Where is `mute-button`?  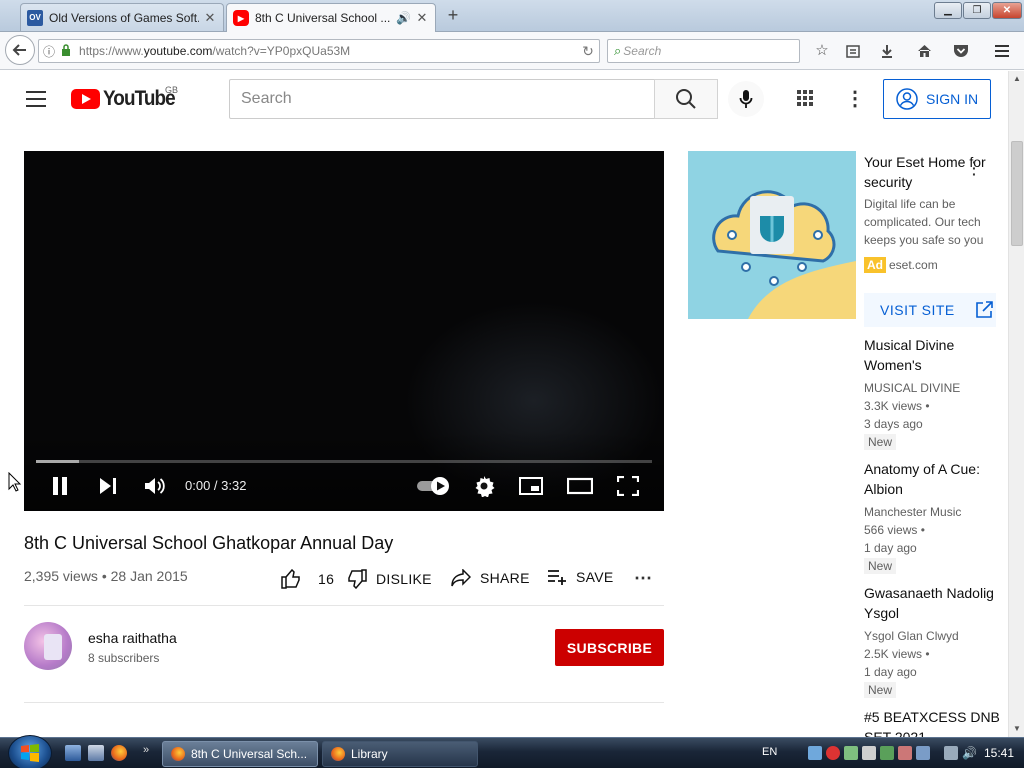 mute-button is located at coordinates (155, 486).